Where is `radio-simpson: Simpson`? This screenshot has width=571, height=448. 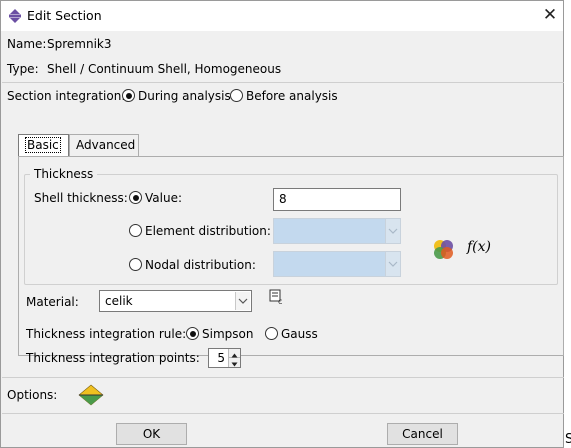 radio-simpson: Simpson is located at coordinates (219, 334).